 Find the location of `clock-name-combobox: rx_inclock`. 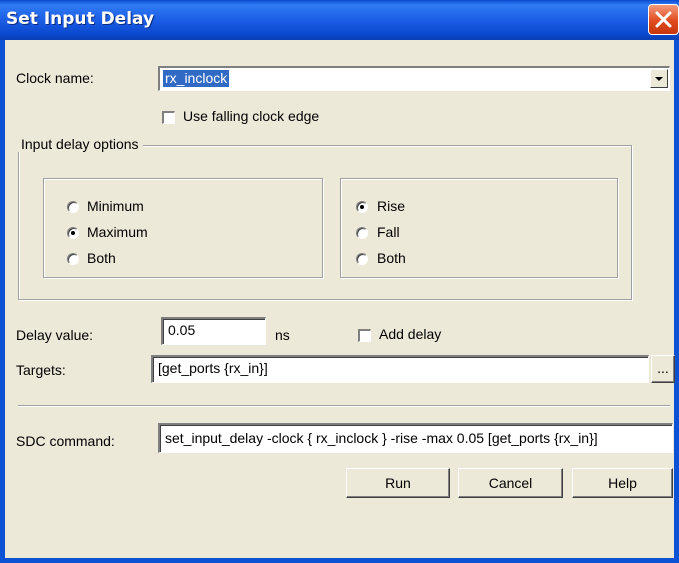

clock-name-combobox: rx_inclock is located at coordinates (414, 78).